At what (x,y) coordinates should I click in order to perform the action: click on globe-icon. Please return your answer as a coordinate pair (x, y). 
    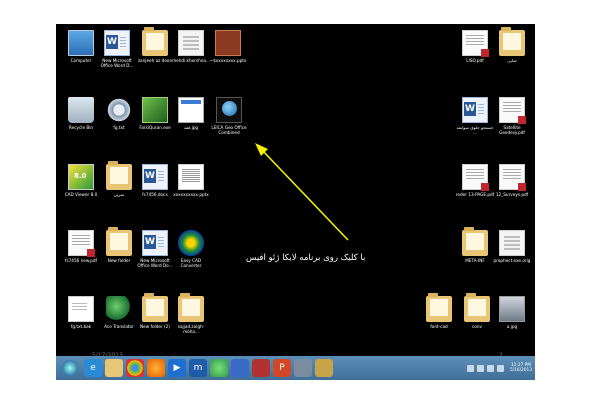
    Looking at the image, I should click on (119, 309).